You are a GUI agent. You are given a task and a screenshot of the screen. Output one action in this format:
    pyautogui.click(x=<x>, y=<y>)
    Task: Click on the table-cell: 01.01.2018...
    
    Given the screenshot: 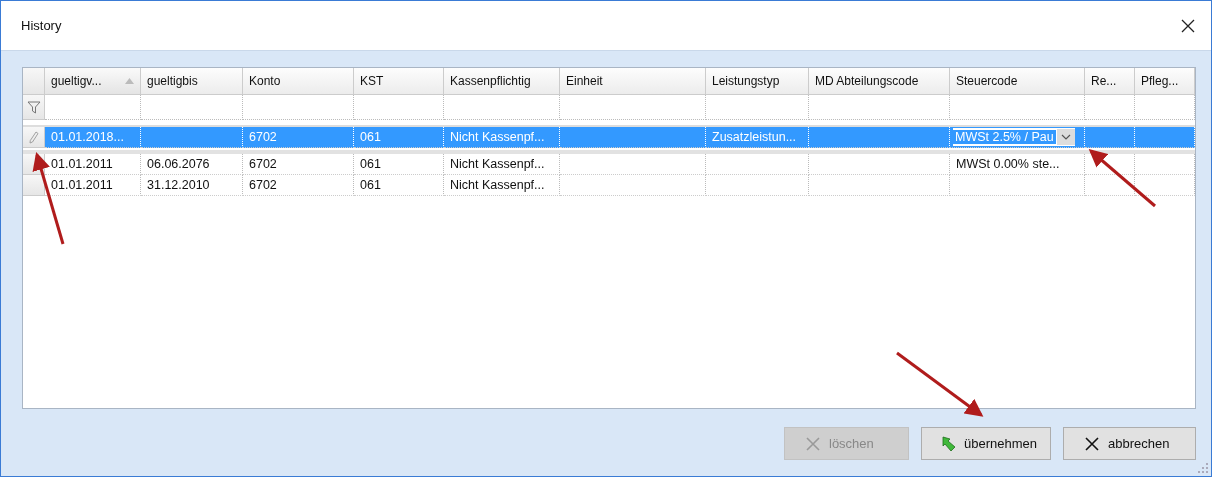 What is the action you would take?
    pyautogui.click(x=93, y=137)
    